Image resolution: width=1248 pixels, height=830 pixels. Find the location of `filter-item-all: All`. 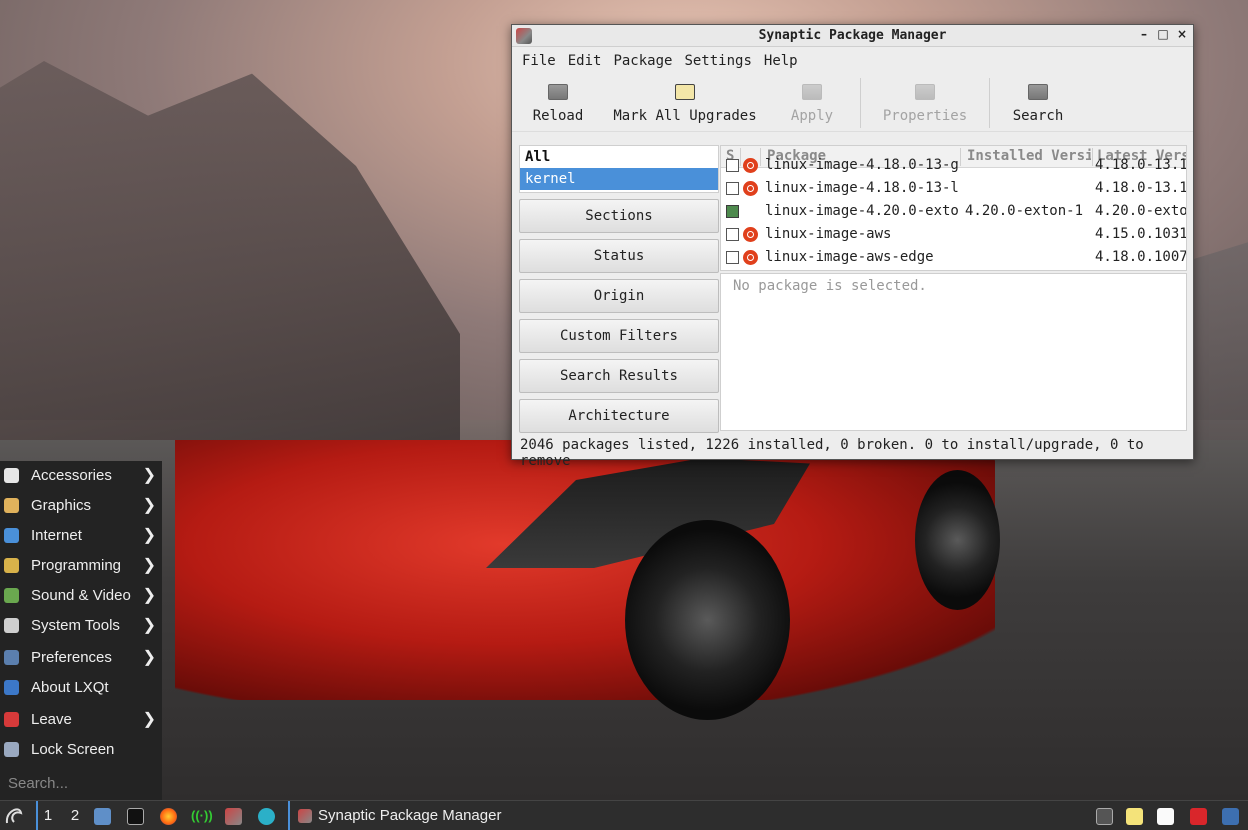

filter-item-all: All is located at coordinates (619, 157).